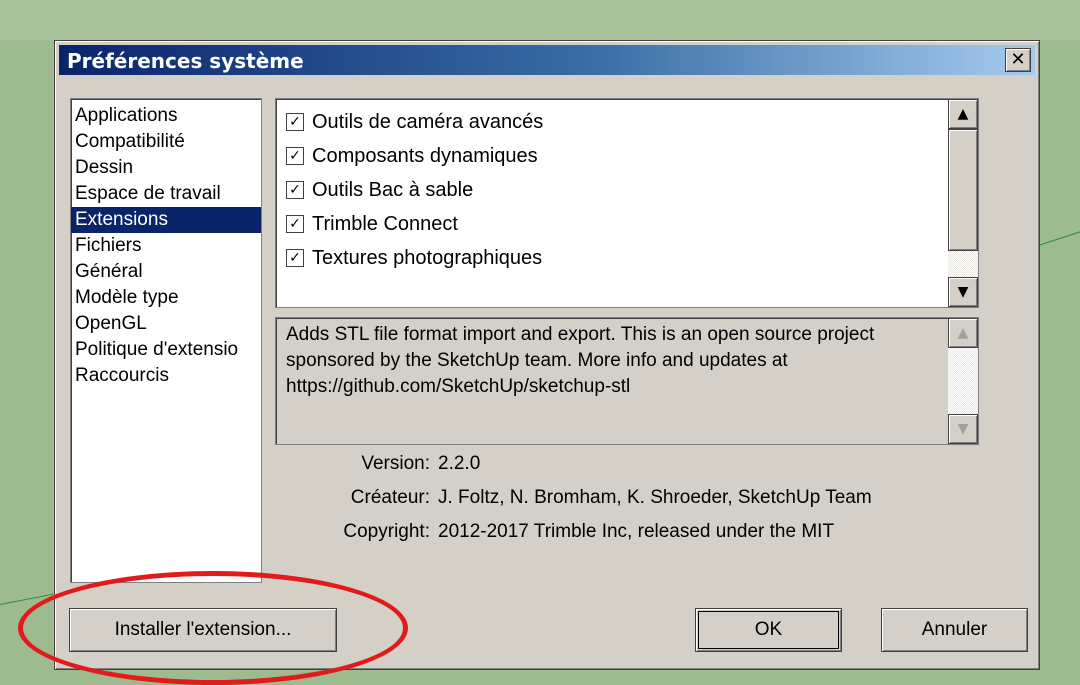 The width and height of the screenshot is (1080, 685). I want to click on extension-label: Composants dynamiques, so click(425, 155).